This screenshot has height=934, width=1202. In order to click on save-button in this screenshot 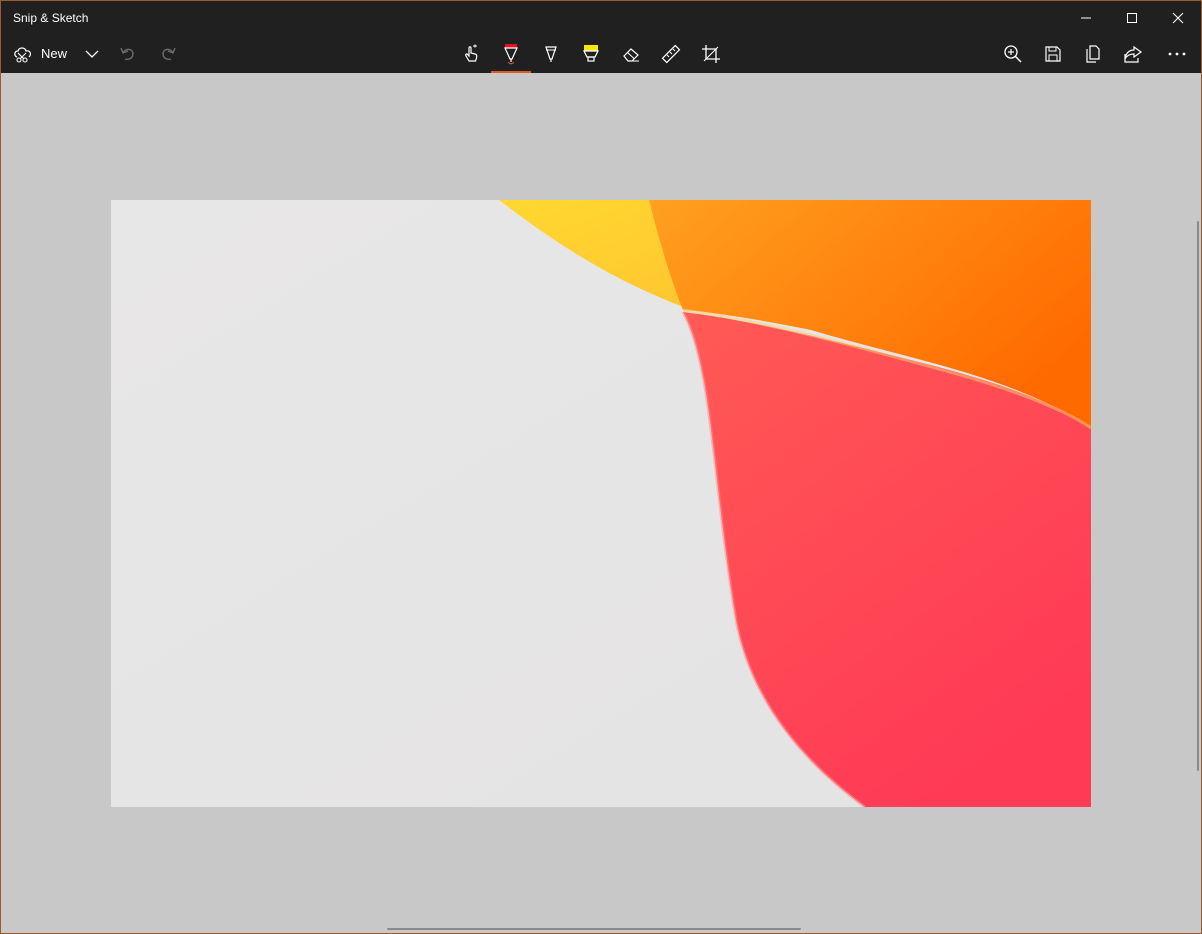, I will do `click(1053, 53)`.